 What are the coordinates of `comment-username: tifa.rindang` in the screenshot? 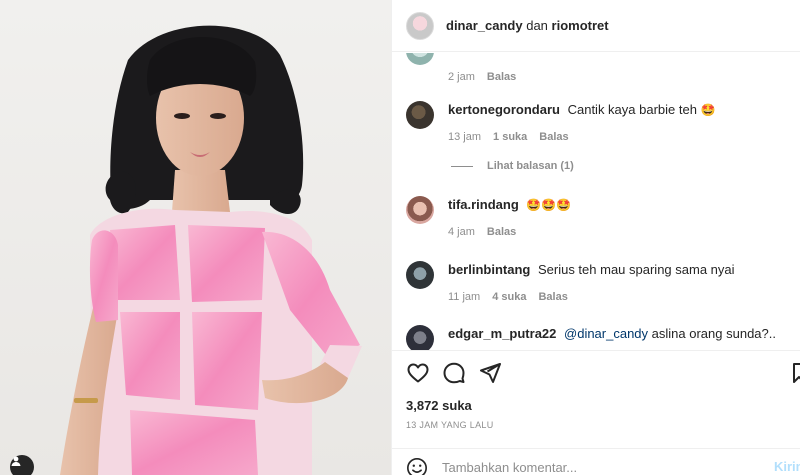 It's located at (483, 204).